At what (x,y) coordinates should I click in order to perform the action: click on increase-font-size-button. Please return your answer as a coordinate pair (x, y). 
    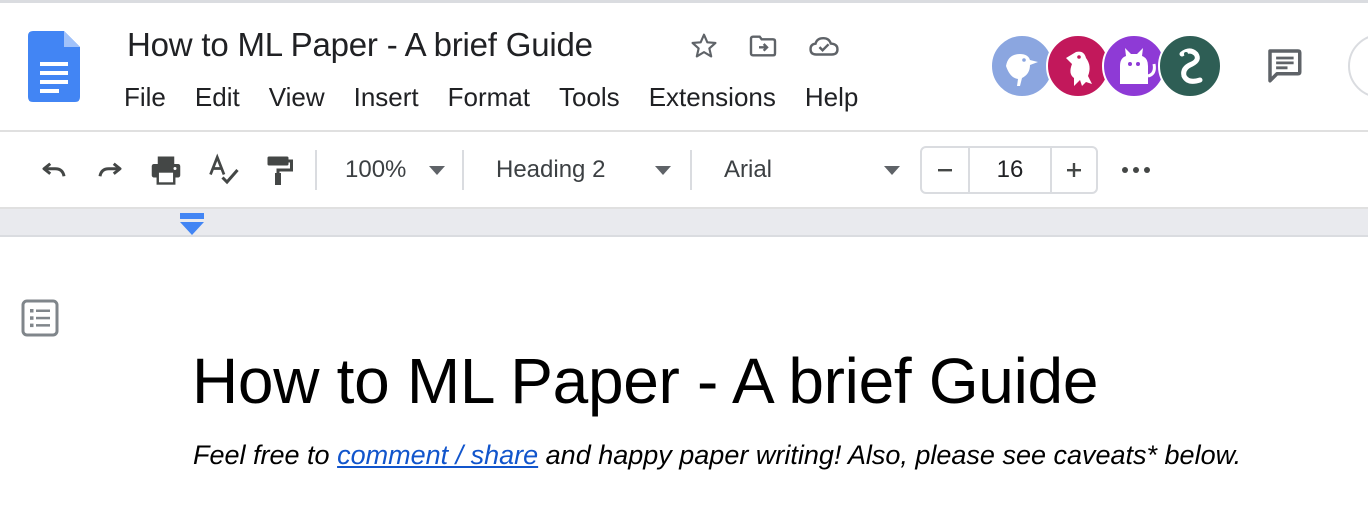
    Looking at the image, I should click on (1073, 170).